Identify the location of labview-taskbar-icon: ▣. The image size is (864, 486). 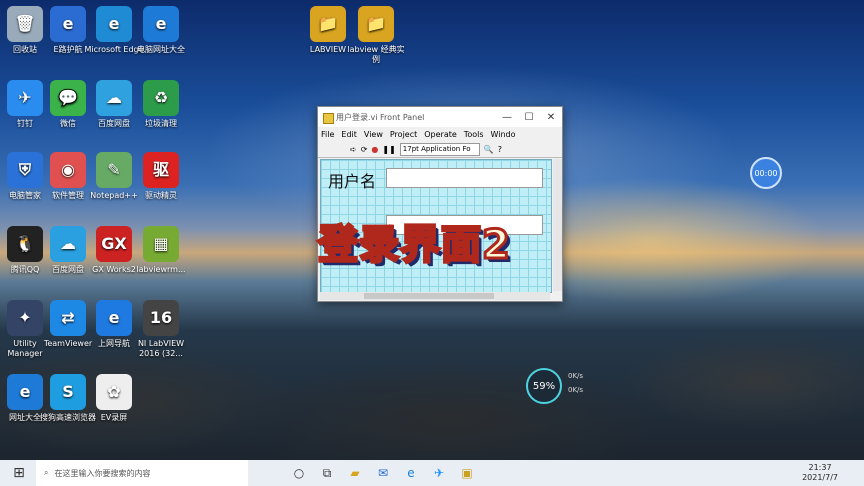
(467, 473).